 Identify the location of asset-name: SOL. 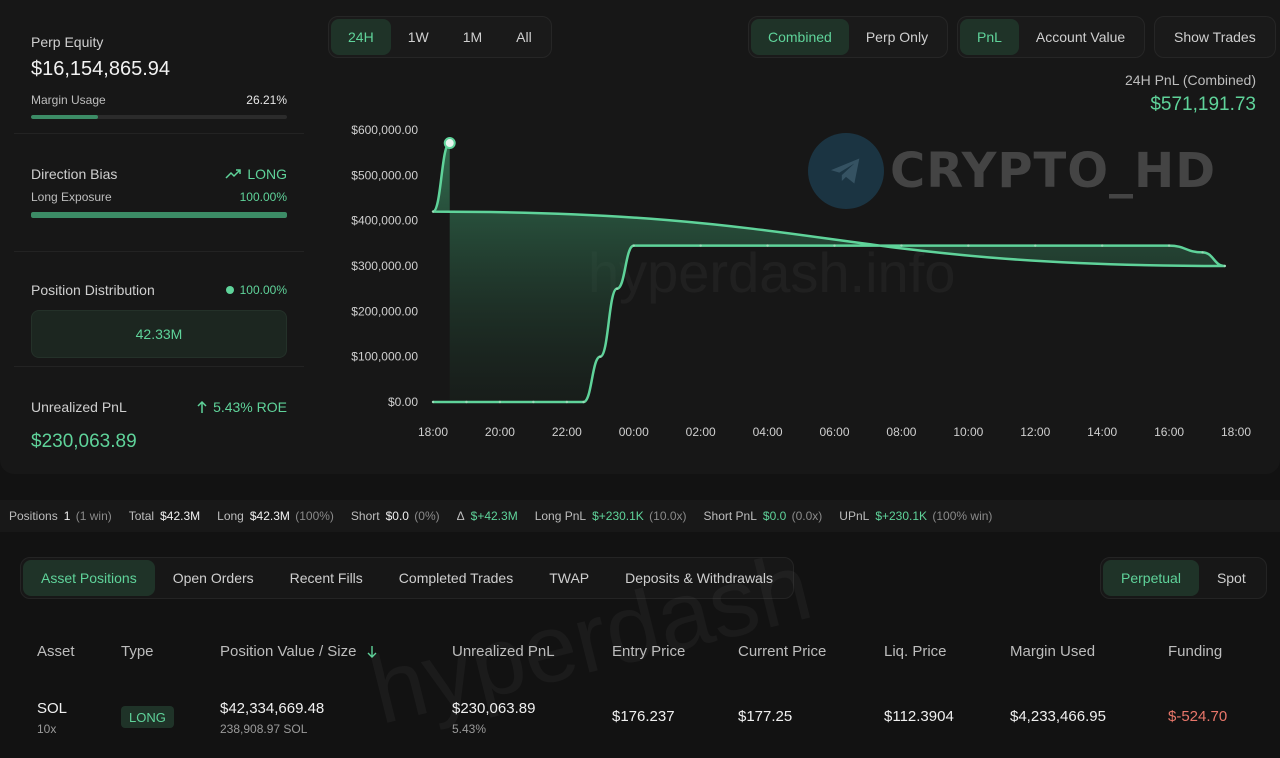
(52, 708).